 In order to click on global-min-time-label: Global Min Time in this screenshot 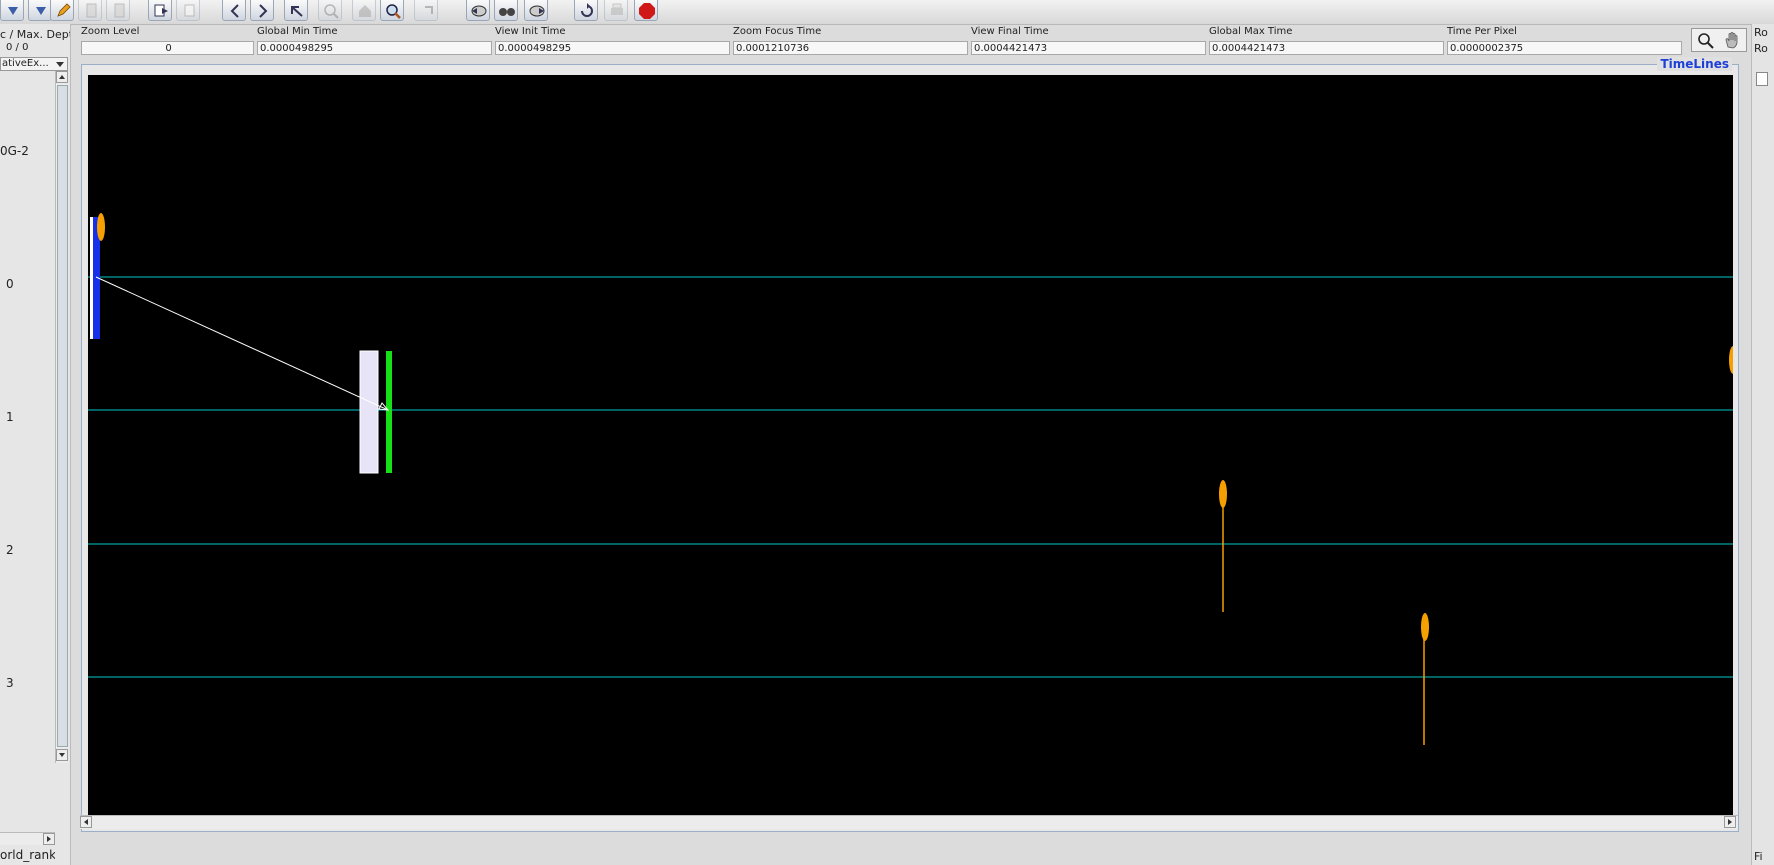, I will do `click(297, 31)`.